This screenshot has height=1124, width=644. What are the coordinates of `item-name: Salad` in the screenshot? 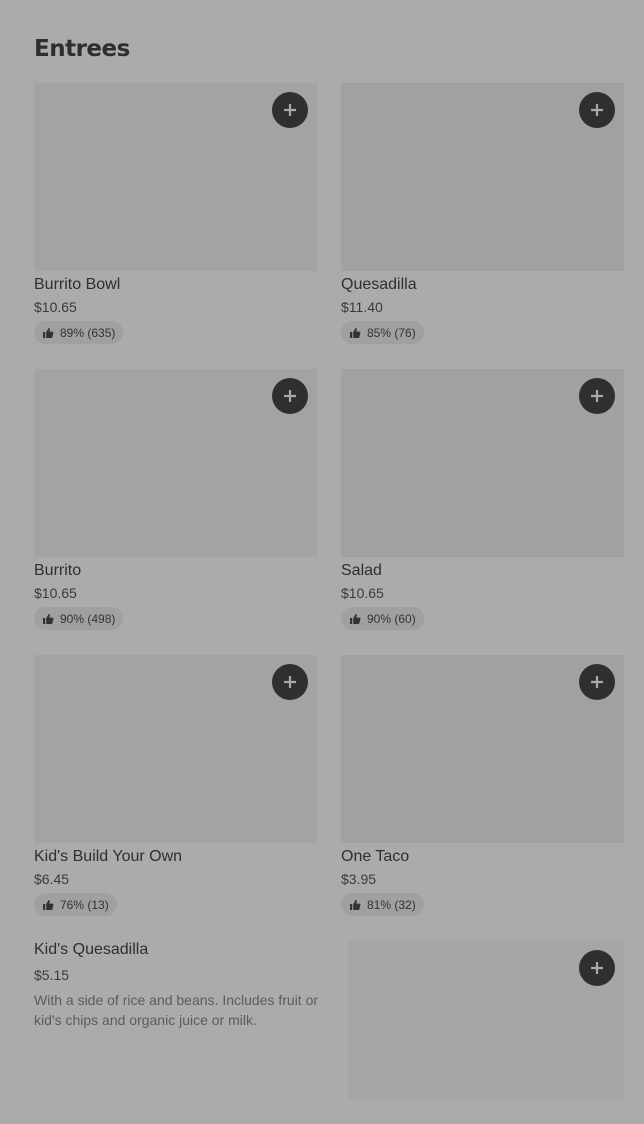 It's located at (361, 570).